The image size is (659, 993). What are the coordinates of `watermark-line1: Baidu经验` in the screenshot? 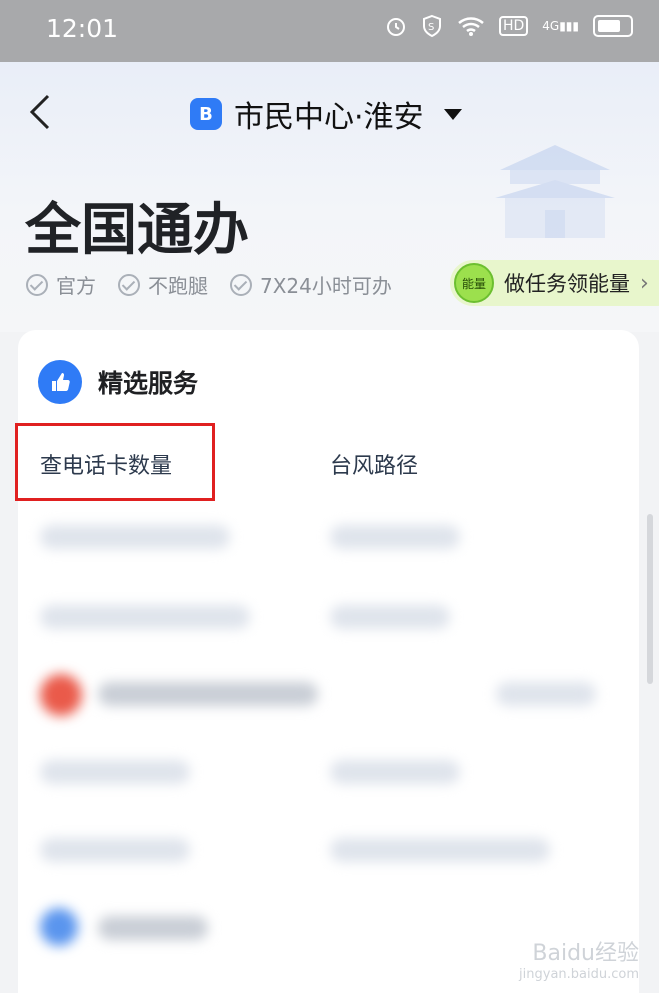 It's located at (585, 954).